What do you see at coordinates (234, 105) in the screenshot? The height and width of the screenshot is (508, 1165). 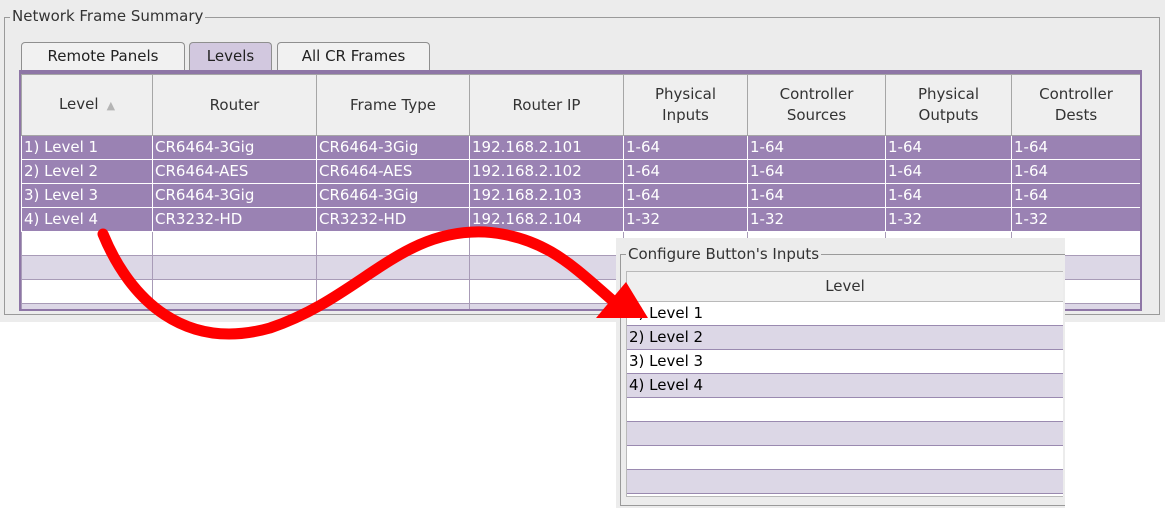 I see `column-header-router: Router` at bounding box center [234, 105].